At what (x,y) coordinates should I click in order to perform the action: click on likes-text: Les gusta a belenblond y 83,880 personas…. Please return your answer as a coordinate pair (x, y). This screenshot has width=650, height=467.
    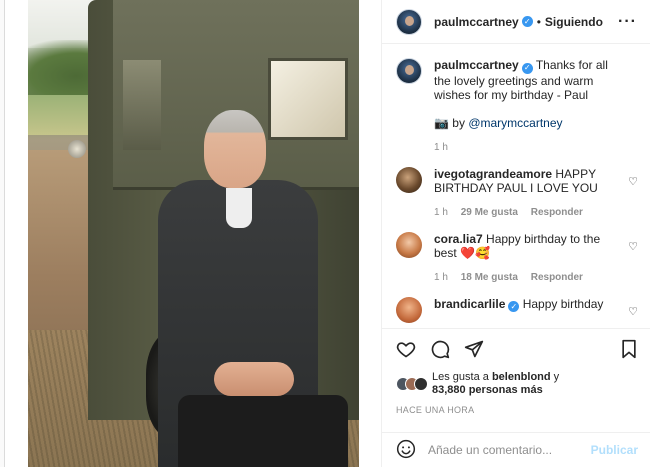
    Looking at the image, I should click on (495, 384).